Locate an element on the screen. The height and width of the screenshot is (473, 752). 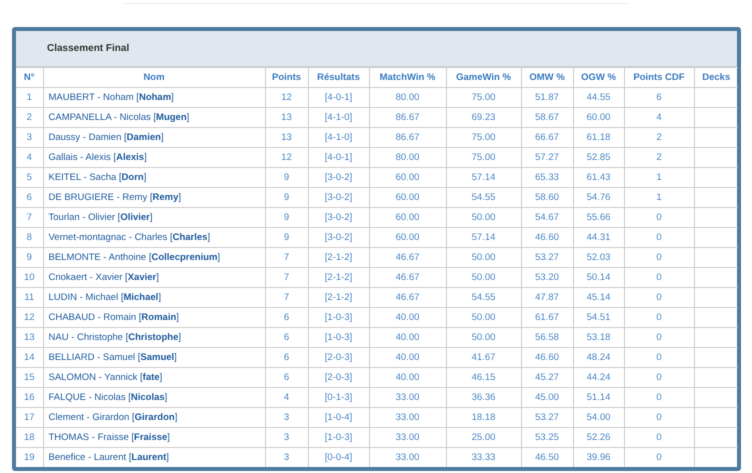
table-cell: 13 is located at coordinates (29, 337).